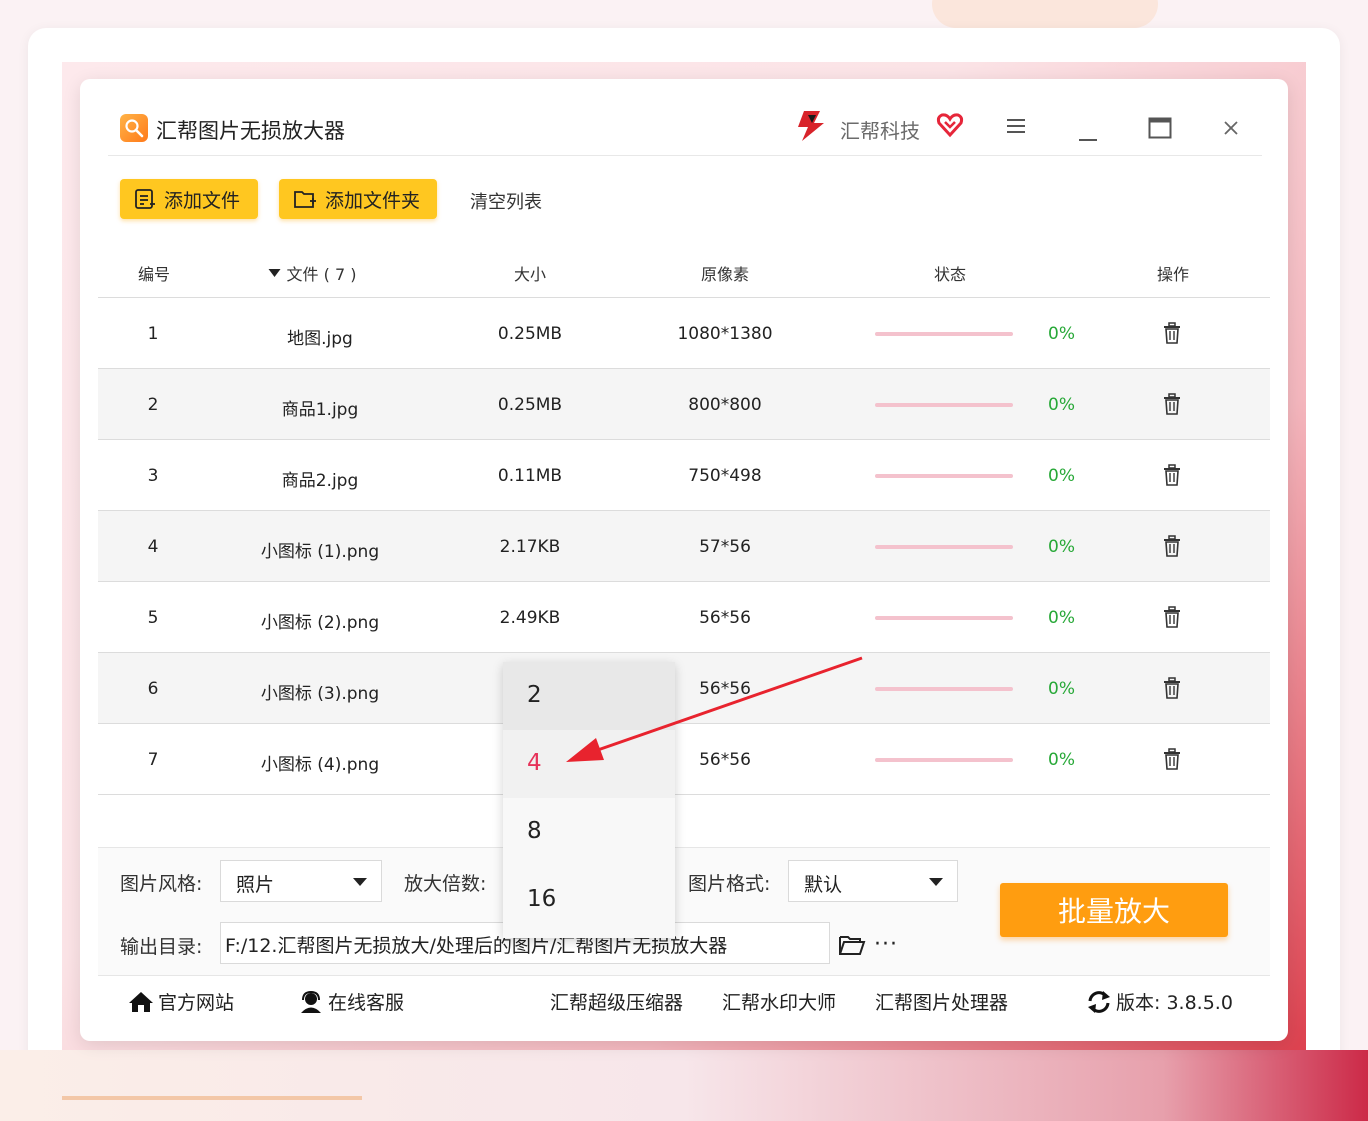  Describe the element at coordinates (725, 405) in the screenshot. I see `row-pixels: 800*800` at that location.